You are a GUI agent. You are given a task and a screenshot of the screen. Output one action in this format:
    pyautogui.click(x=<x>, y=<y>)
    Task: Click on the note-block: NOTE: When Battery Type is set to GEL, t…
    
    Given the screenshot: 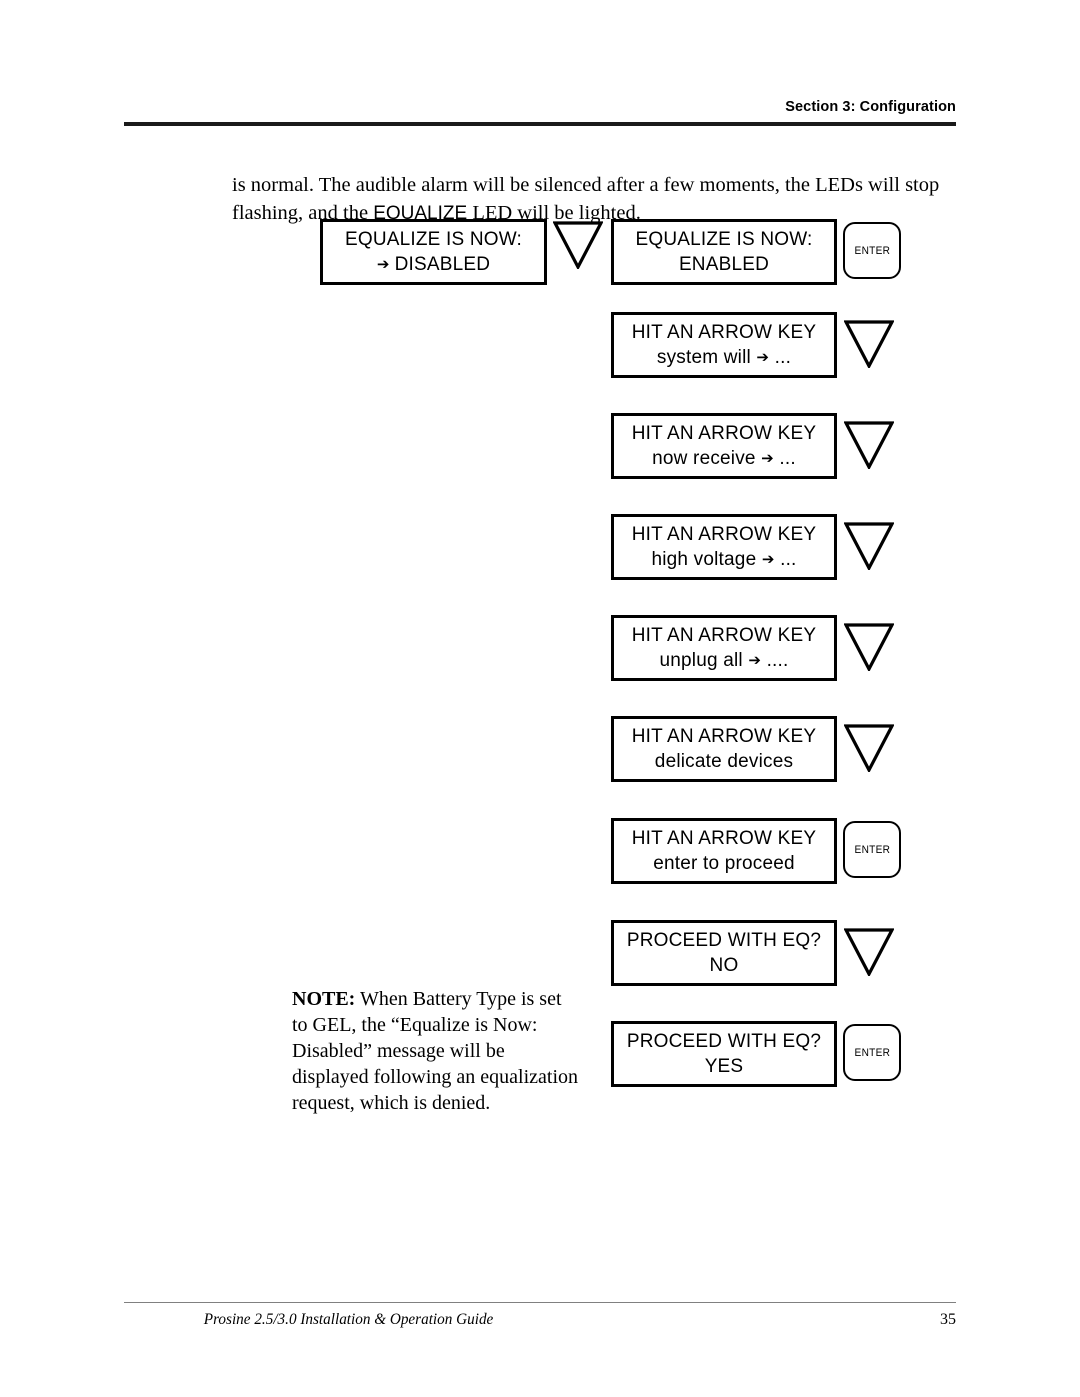 What is the action you would take?
    pyautogui.click(x=437, y=1051)
    